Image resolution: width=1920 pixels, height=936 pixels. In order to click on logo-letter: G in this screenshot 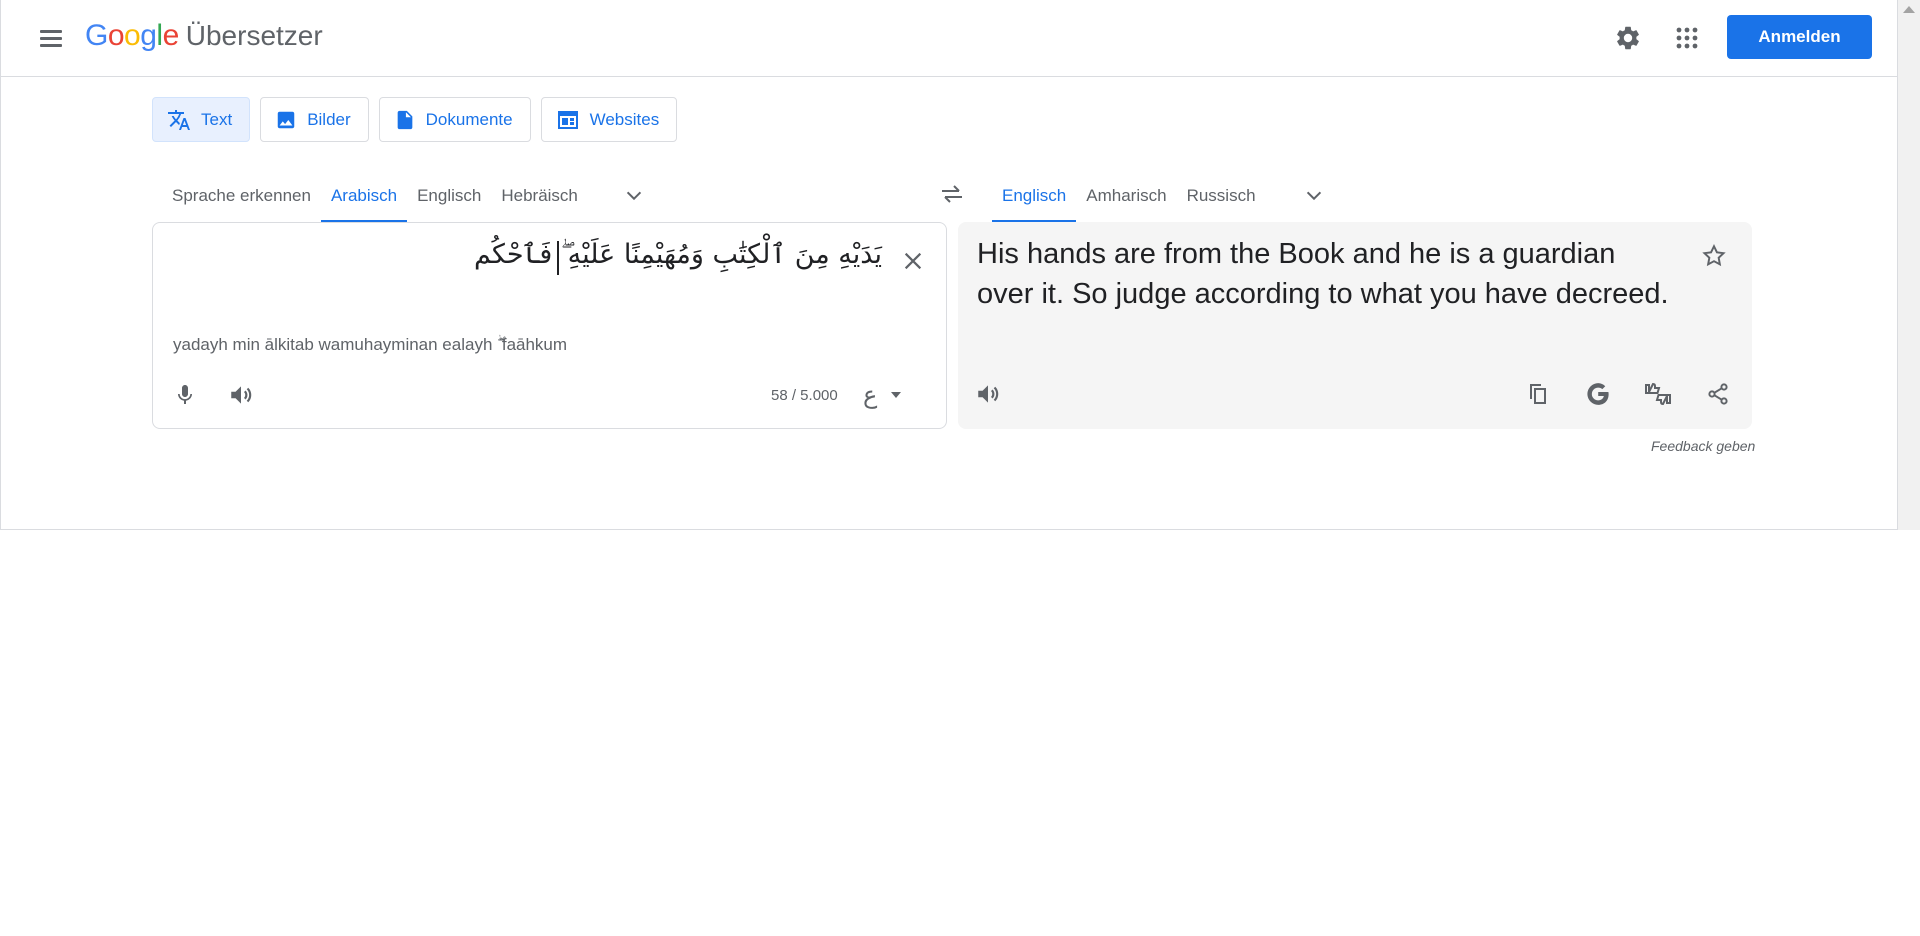, I will do `click(96, 35)`.